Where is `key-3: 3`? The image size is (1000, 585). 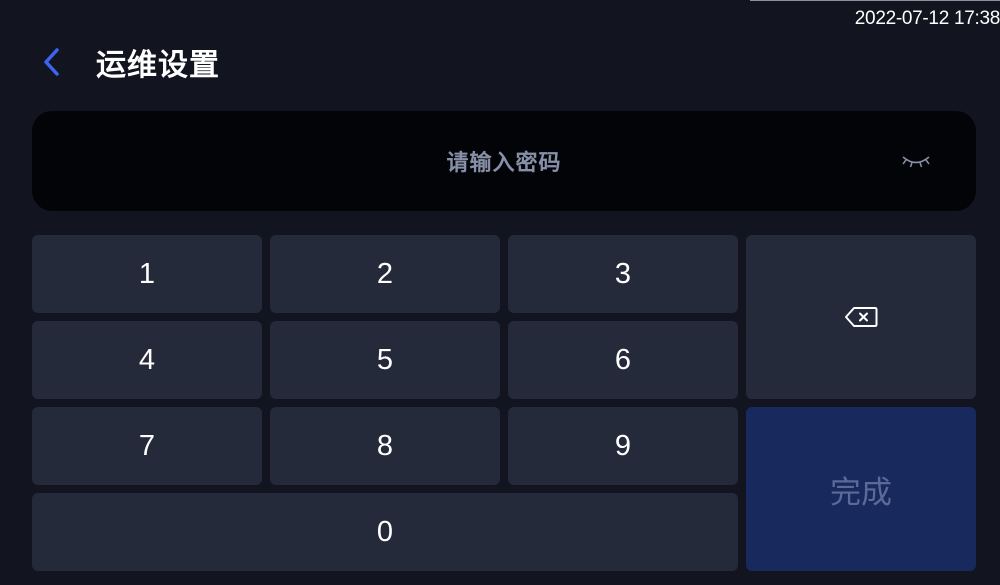 key-3: 3 is located at coordinates (623, 274).